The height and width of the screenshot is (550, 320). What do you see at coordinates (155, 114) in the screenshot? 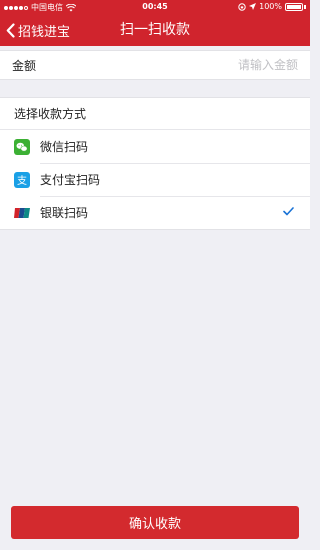
I see `payment-method-header: 选择收款方式` at bounding box center [155, 114].